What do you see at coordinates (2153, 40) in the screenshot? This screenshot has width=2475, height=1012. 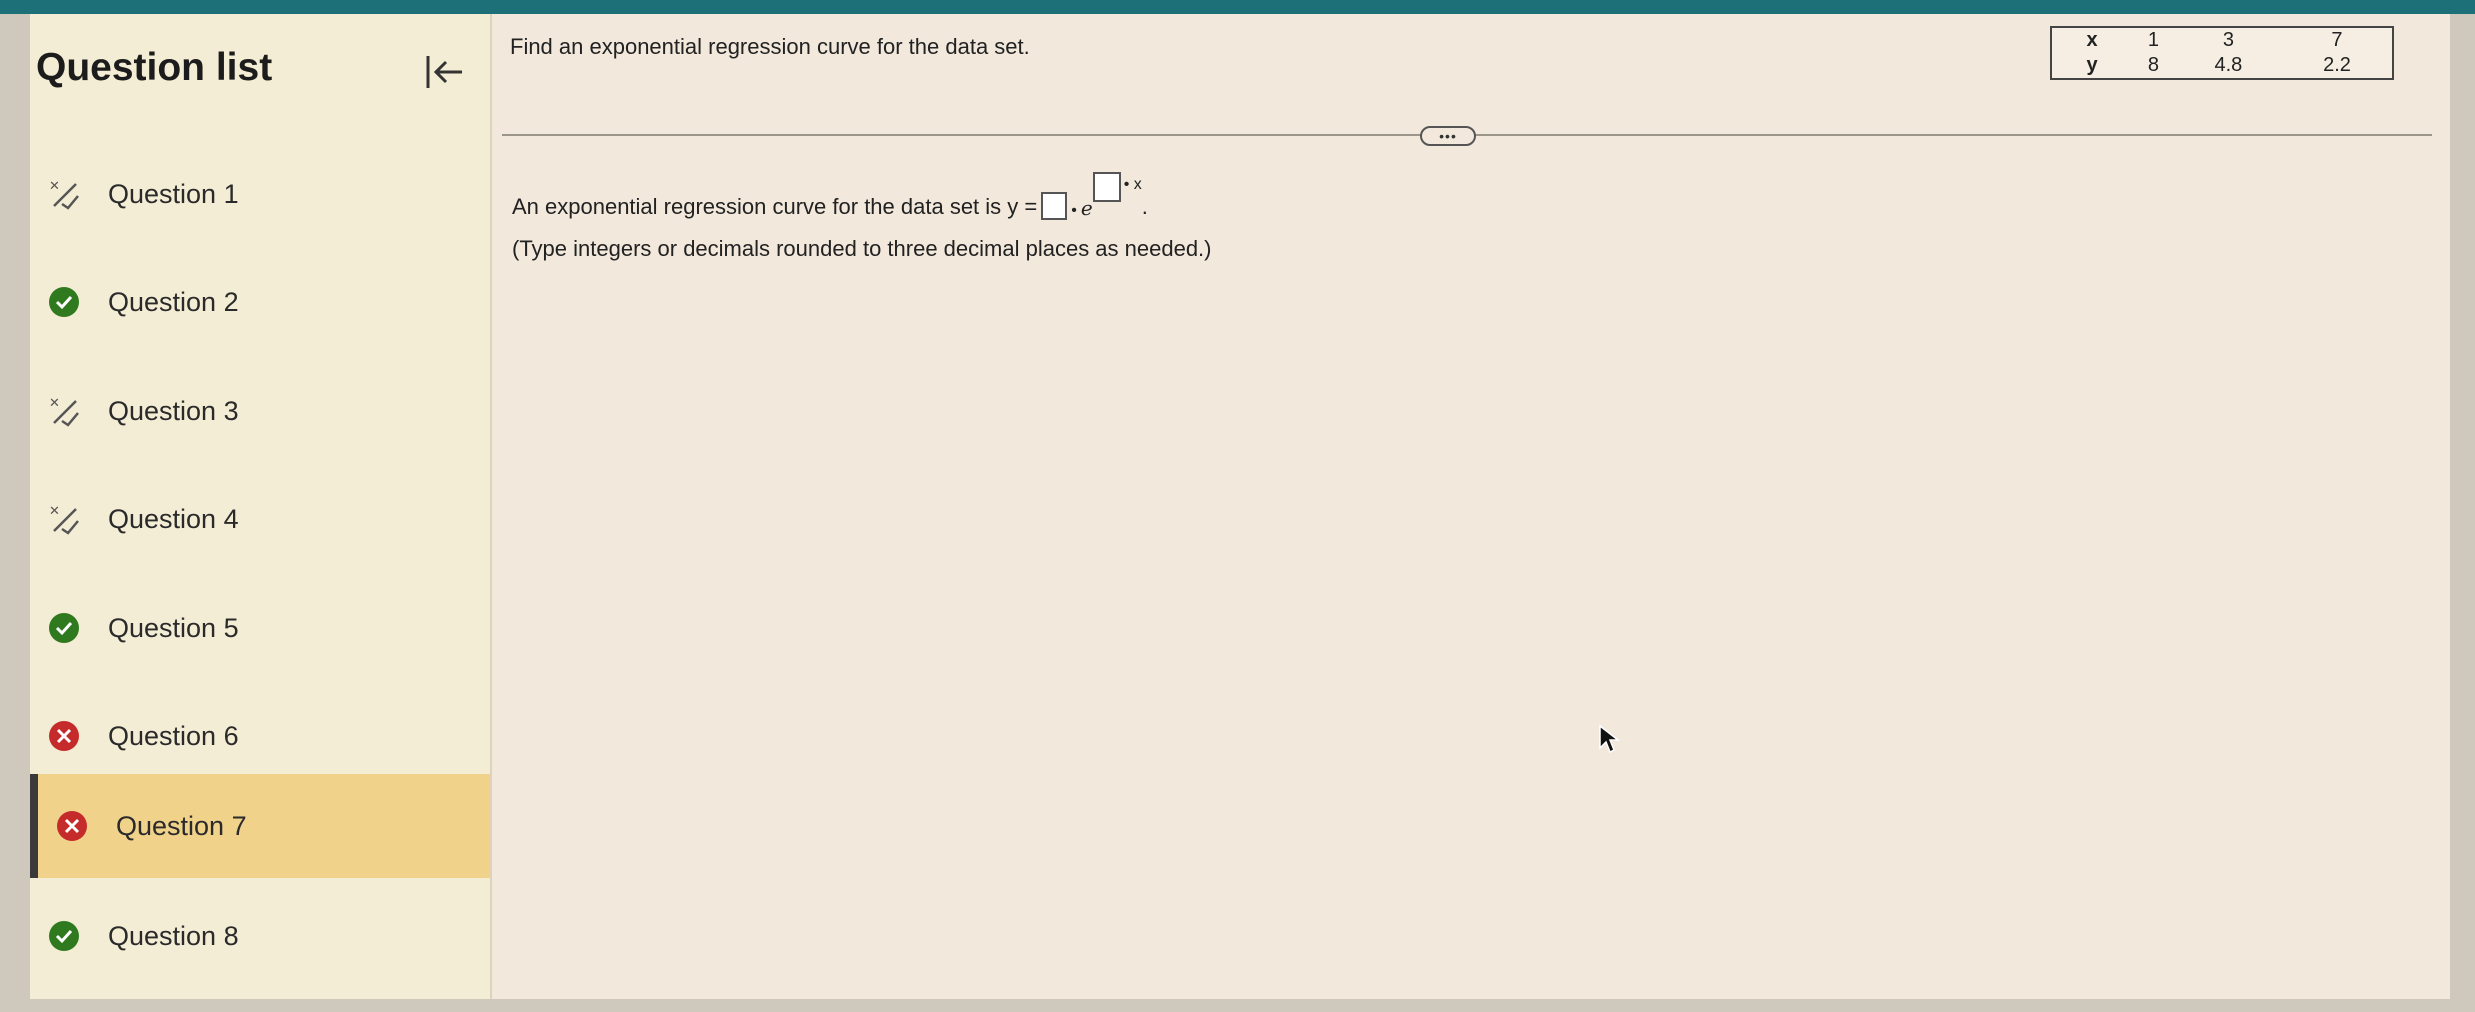 I see `table-cell: 1` at bounding box center [2153, 40].